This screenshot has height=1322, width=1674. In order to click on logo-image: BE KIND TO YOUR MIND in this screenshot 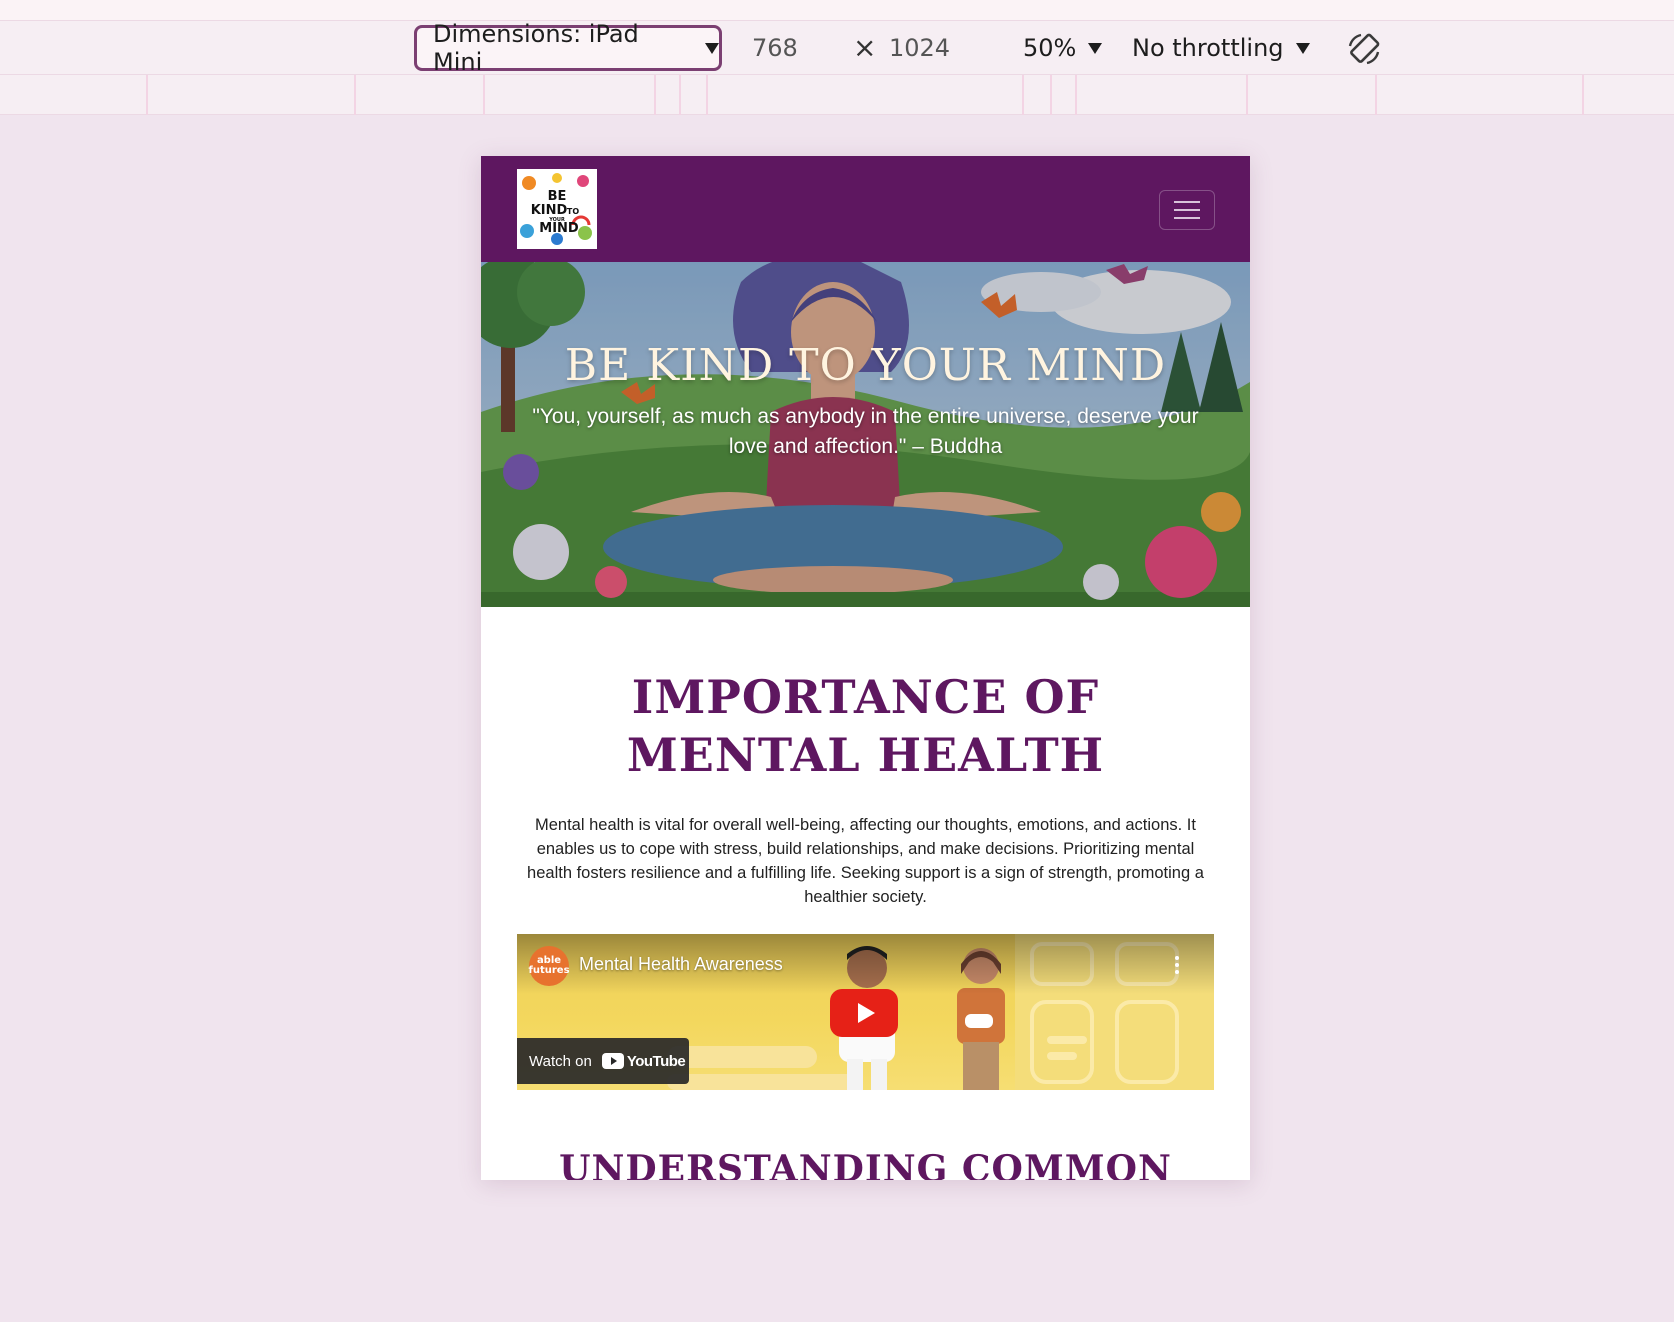, I will do `click(557, 209)`.